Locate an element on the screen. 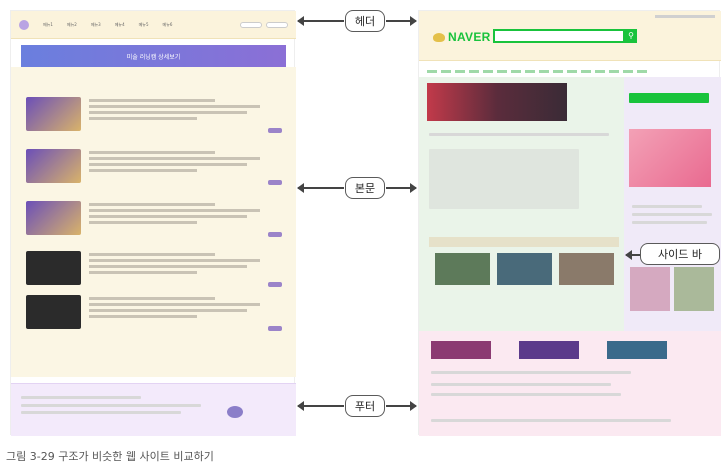 The height and width of the screenshot is (469, 728). left-header-buttons is located at coordinates (264, 24).